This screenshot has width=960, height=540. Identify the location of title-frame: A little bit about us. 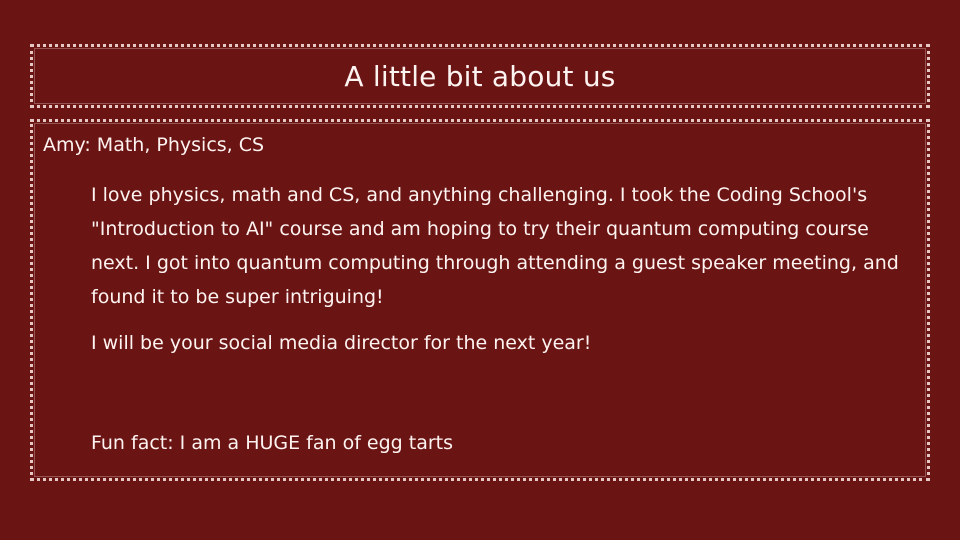
(480, 76).